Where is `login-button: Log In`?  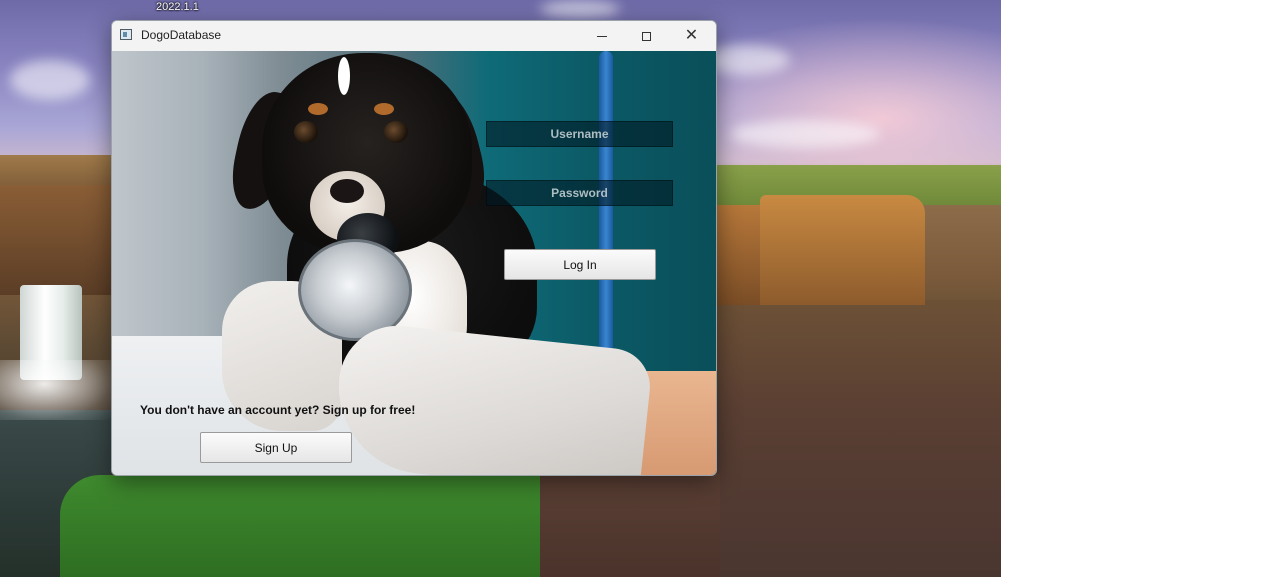 login-button: Log In is located at coordinates (580, 264).